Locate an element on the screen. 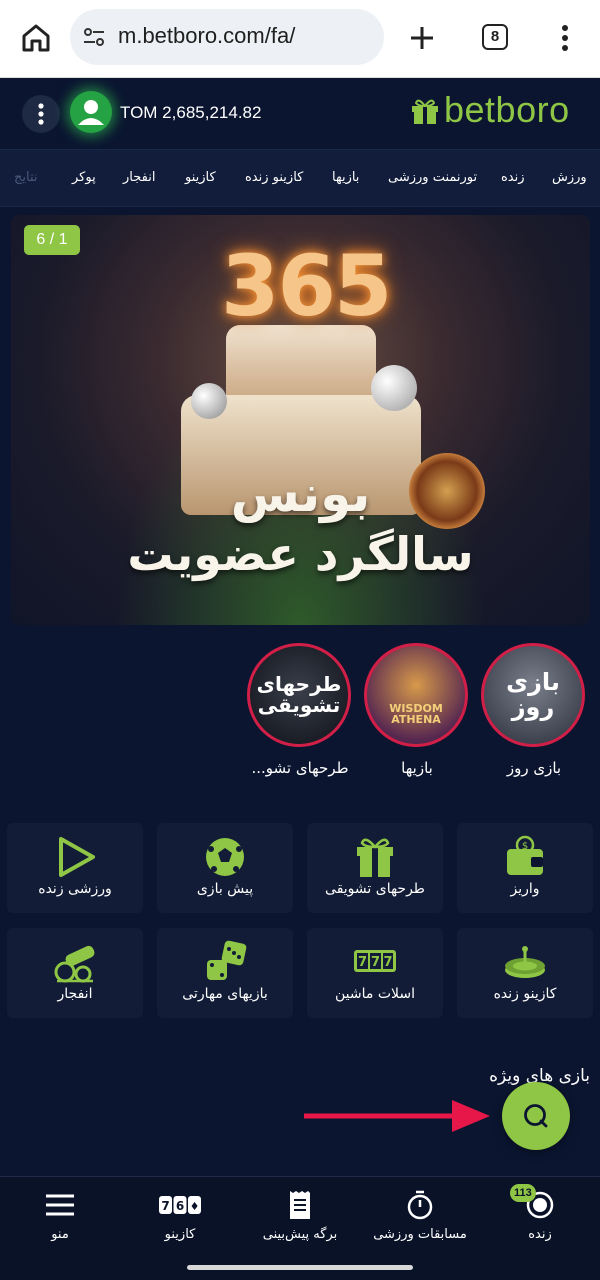  address-bar: m.betboro.com/fa/ is located at coordinates (227, 37).